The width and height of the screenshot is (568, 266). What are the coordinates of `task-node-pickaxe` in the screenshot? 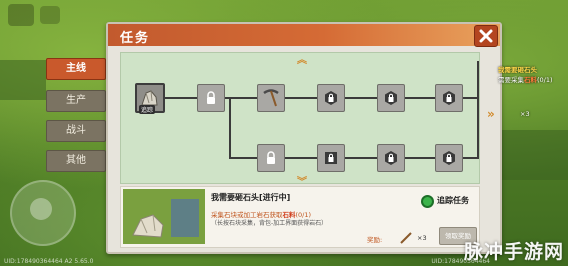 It's located at (271, 98).